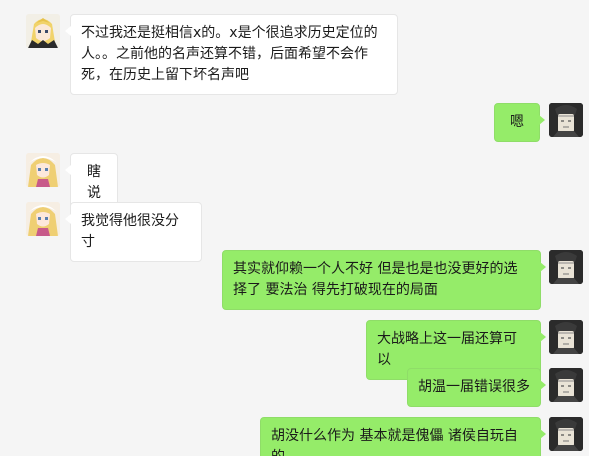  I want to click on message-row: 我觉得他很没分寸, so click(294, 228).